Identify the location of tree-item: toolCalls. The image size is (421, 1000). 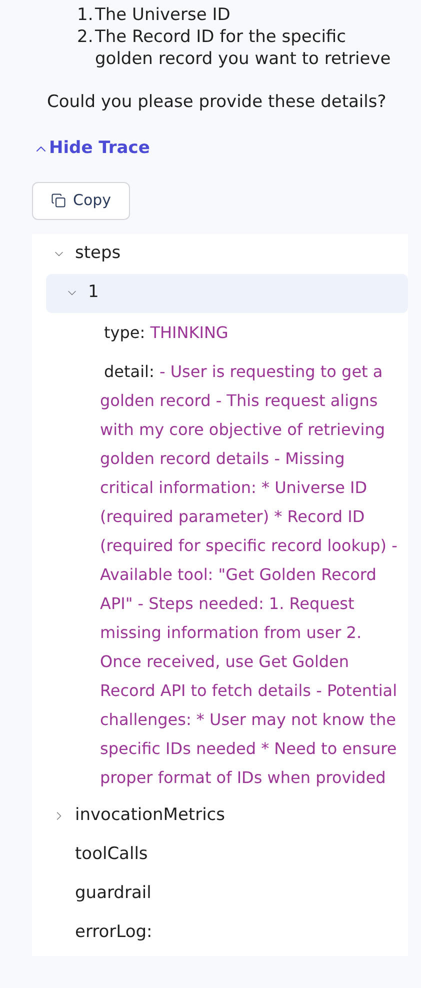
(227, 855).